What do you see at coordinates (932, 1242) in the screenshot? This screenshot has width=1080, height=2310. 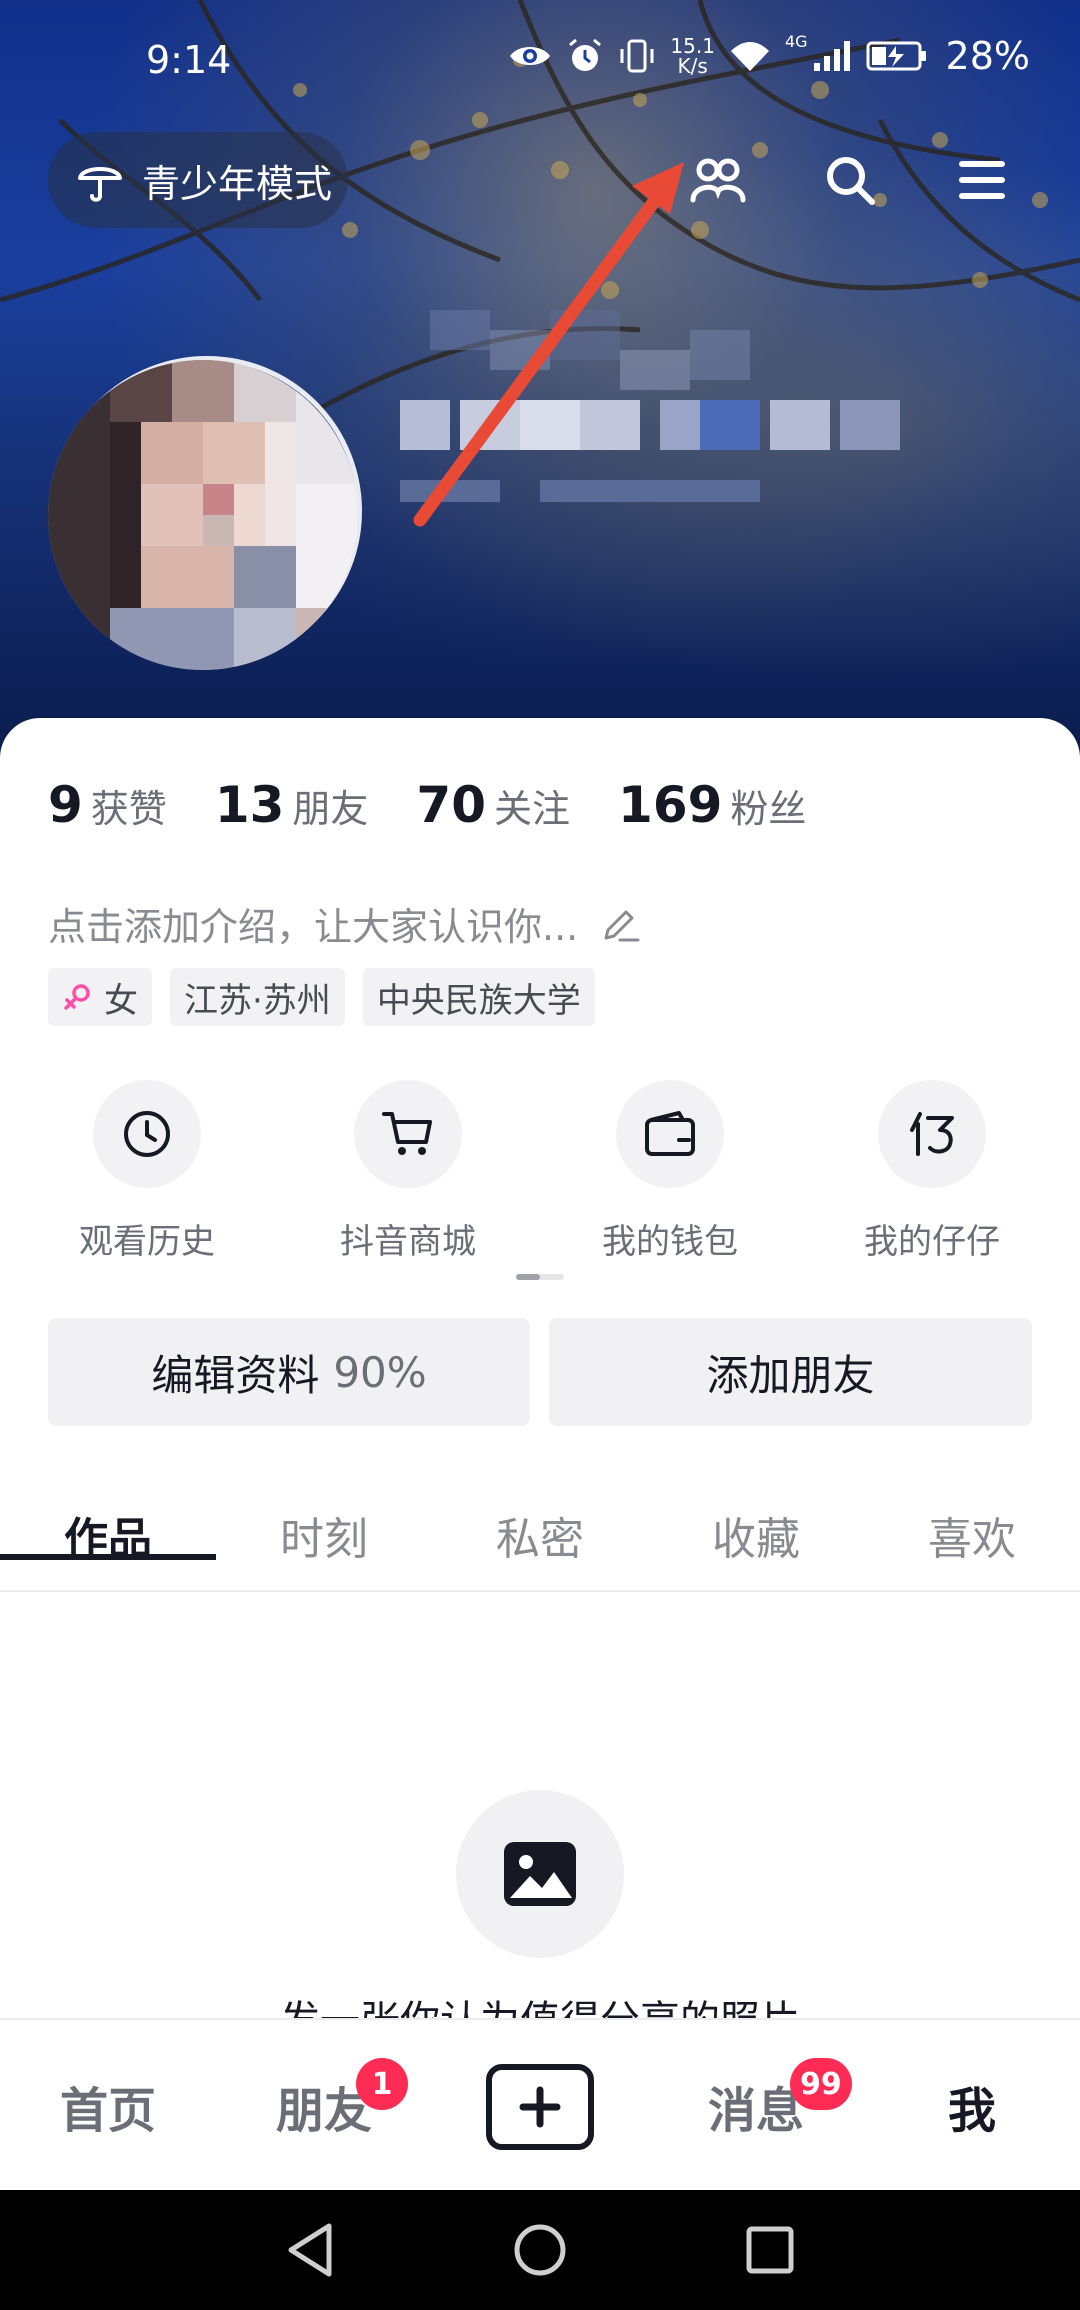 I see `shortcut-label: 我的仔仔` at bounding box center [932, 1242].